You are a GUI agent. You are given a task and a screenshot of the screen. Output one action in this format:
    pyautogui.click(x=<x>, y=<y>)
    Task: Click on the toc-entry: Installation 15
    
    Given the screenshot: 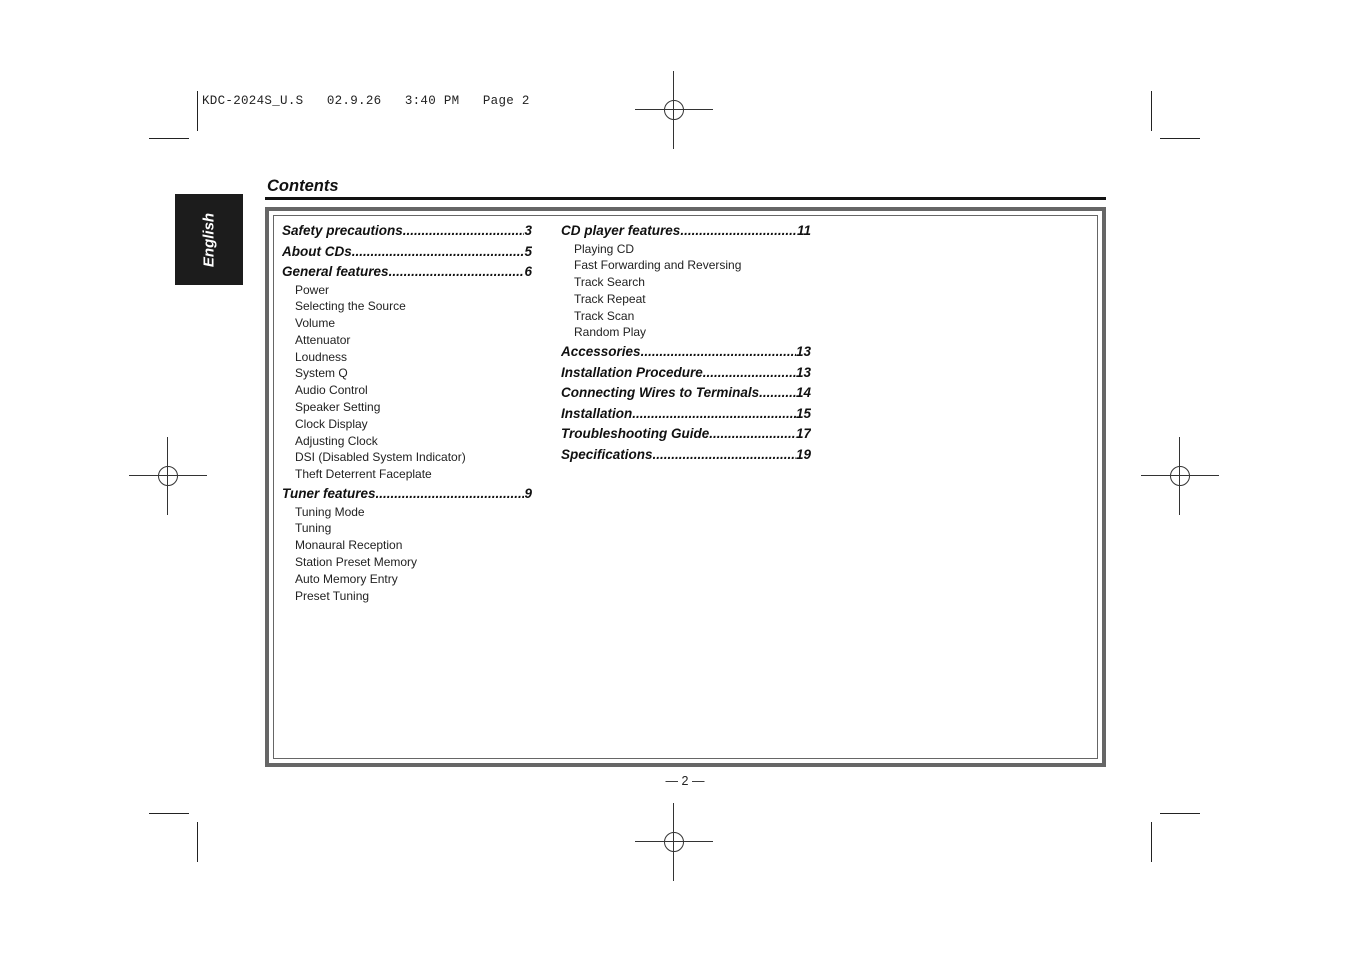 What is the action you would take?
    pyautogui.click(x=686, y=415)
    